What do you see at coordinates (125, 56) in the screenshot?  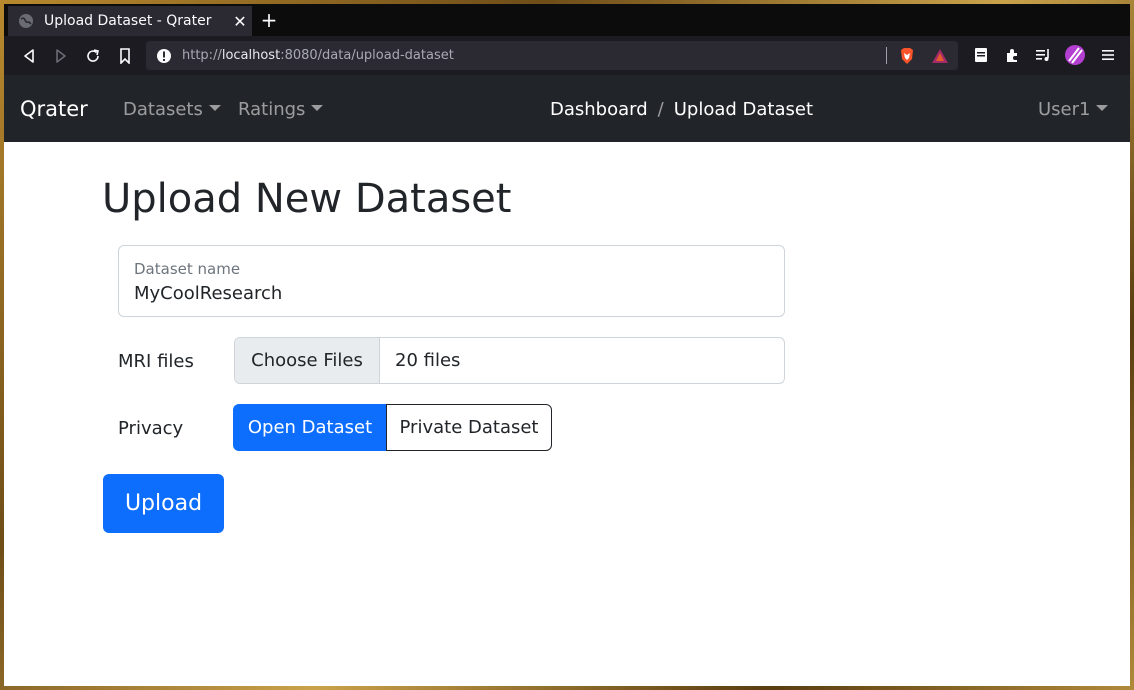 I see `bookmark-icon` at bounding box center [125, 56].